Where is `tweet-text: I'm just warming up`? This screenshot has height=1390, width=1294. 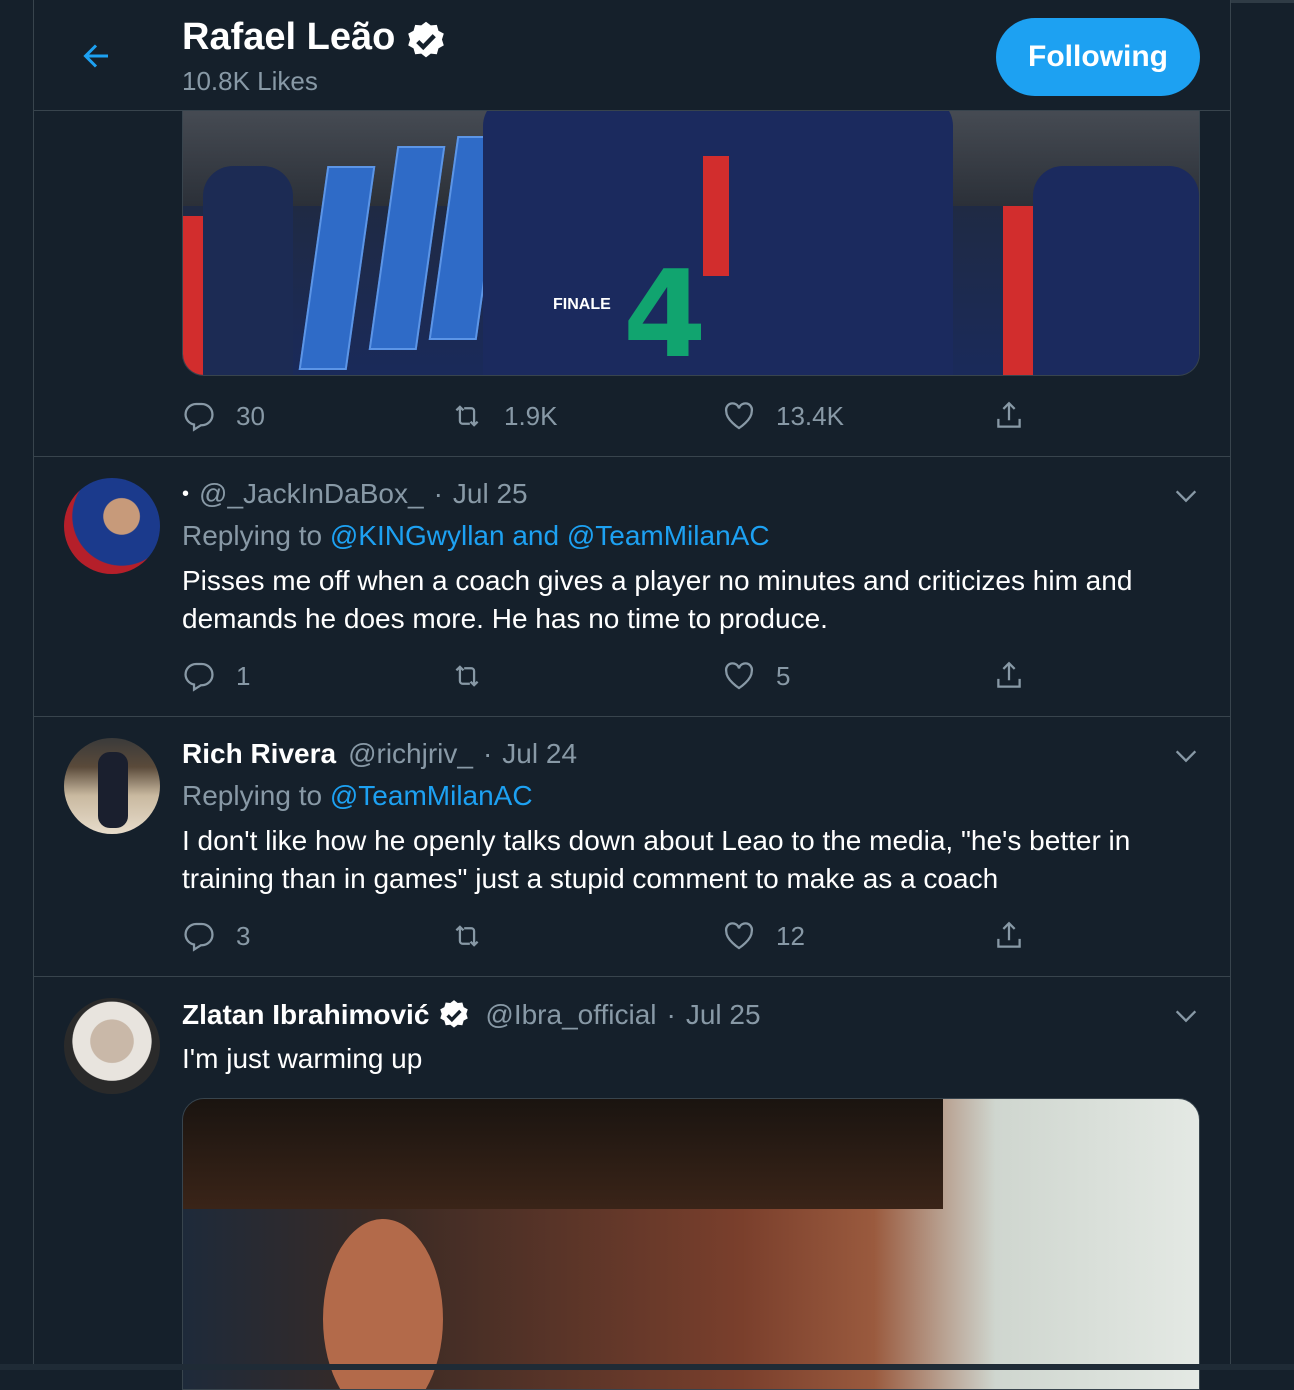 tweet-text: I'm just warming up is located at coordinates (302, 1058).